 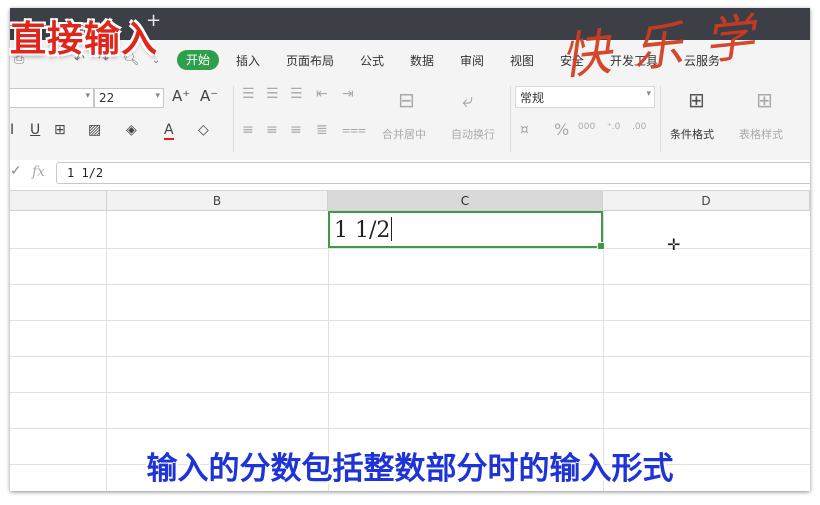 What do you see at coordinates (198, 60) in the screenshot?
I see `tab-start: 开始` at bounding box center [198, 60].